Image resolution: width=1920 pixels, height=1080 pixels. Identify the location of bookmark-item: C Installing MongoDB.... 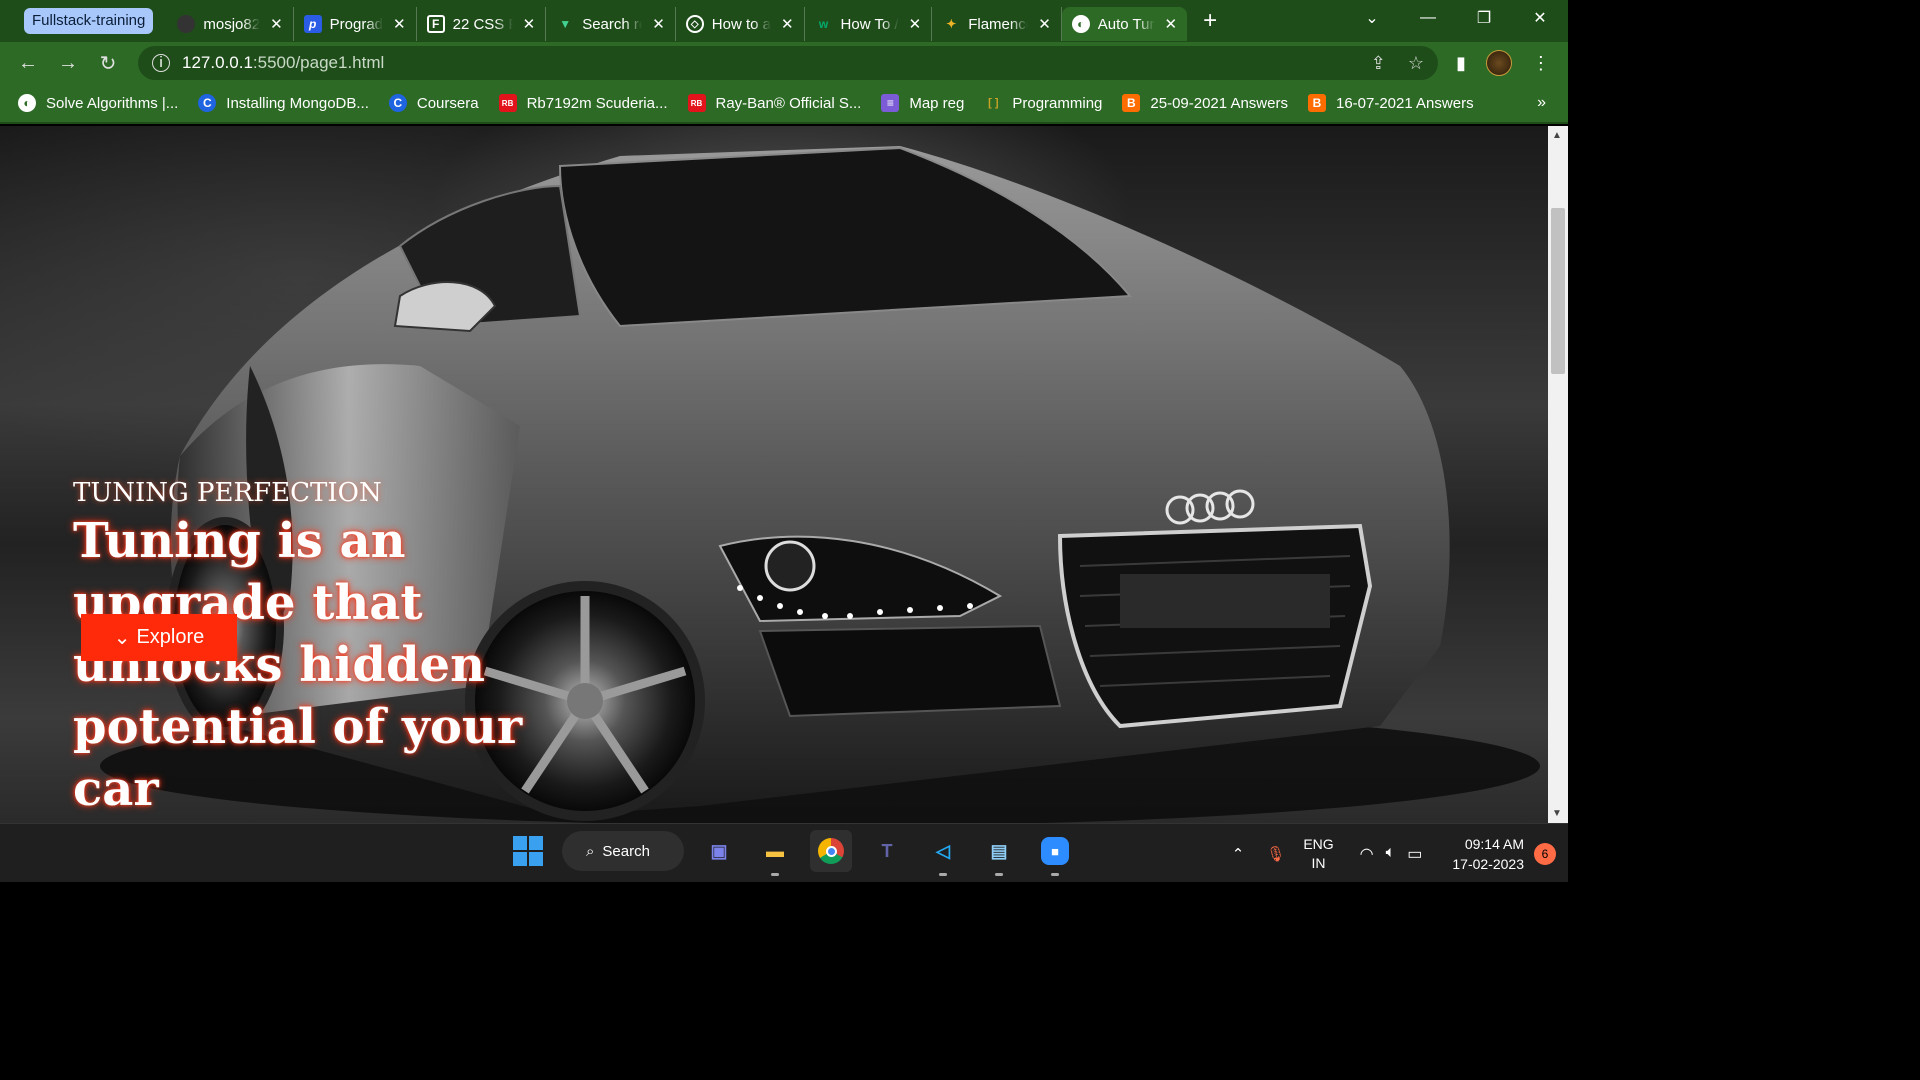
(283, 103).